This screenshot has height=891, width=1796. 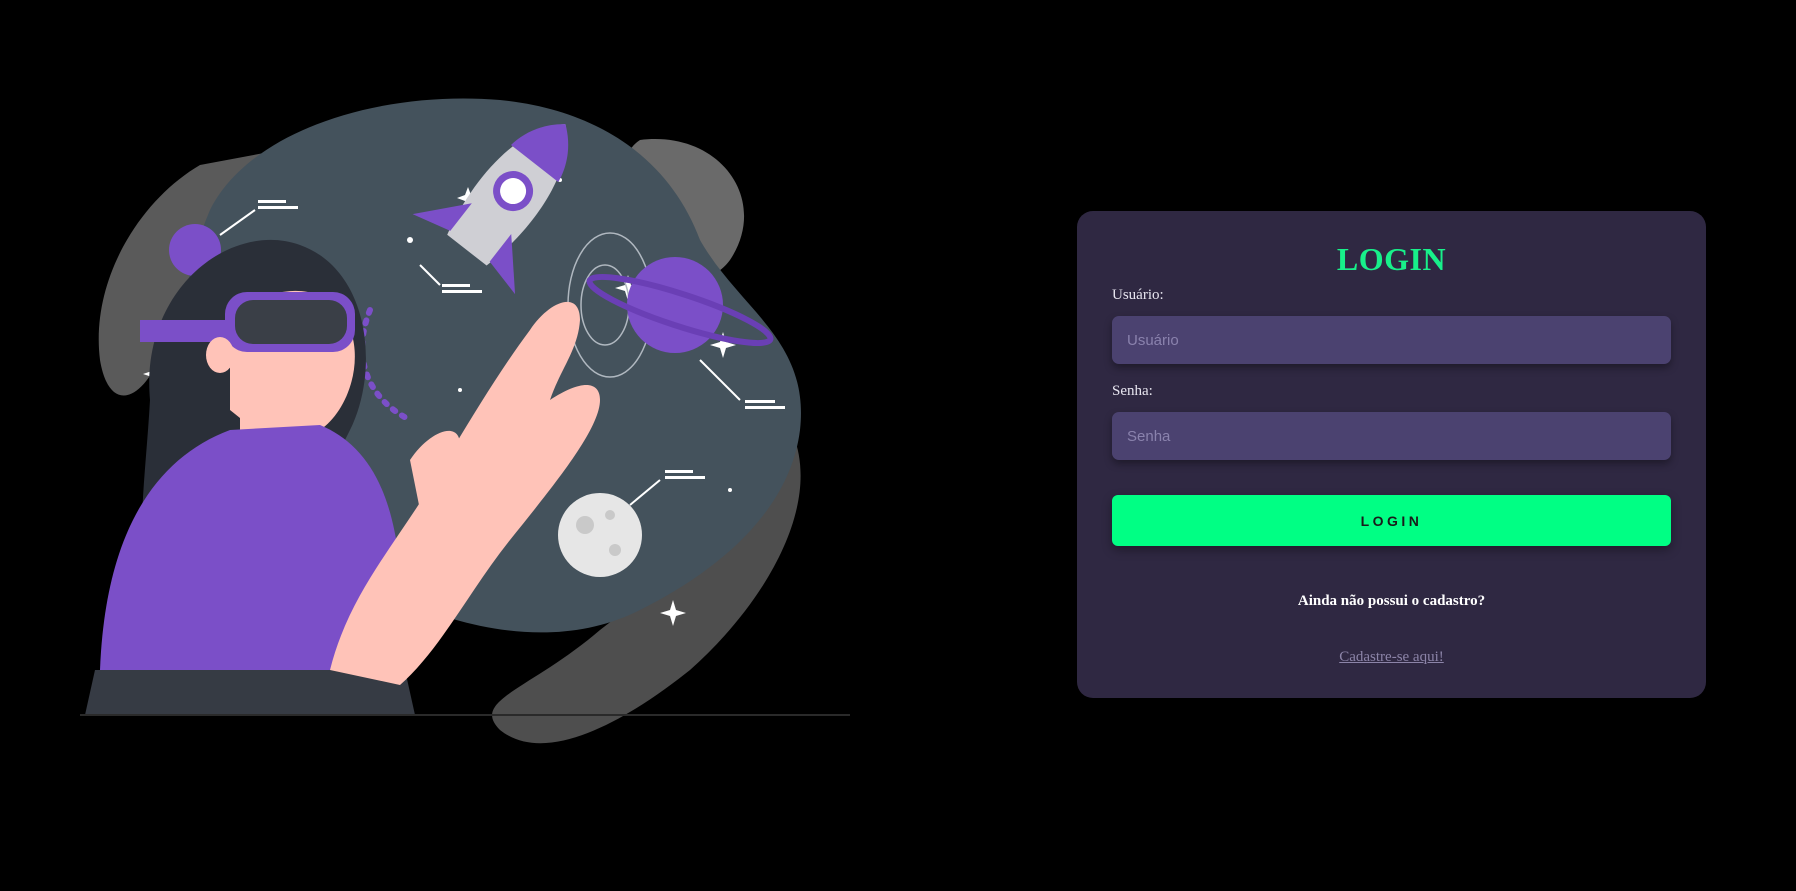 What do you see at coordinates (1391, 601) in the screenshot?
I see `signup-question: Ainda não possui o cadastro?` at bounding box center [1391, 601].